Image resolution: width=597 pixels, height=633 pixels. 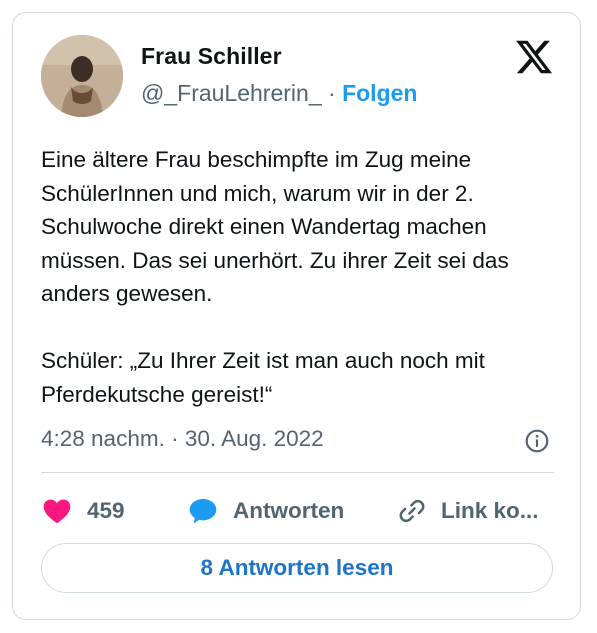 What do you see at coordinates (297, 472) in the screenshot?
I see `divider` at bounding box center [297, 472].